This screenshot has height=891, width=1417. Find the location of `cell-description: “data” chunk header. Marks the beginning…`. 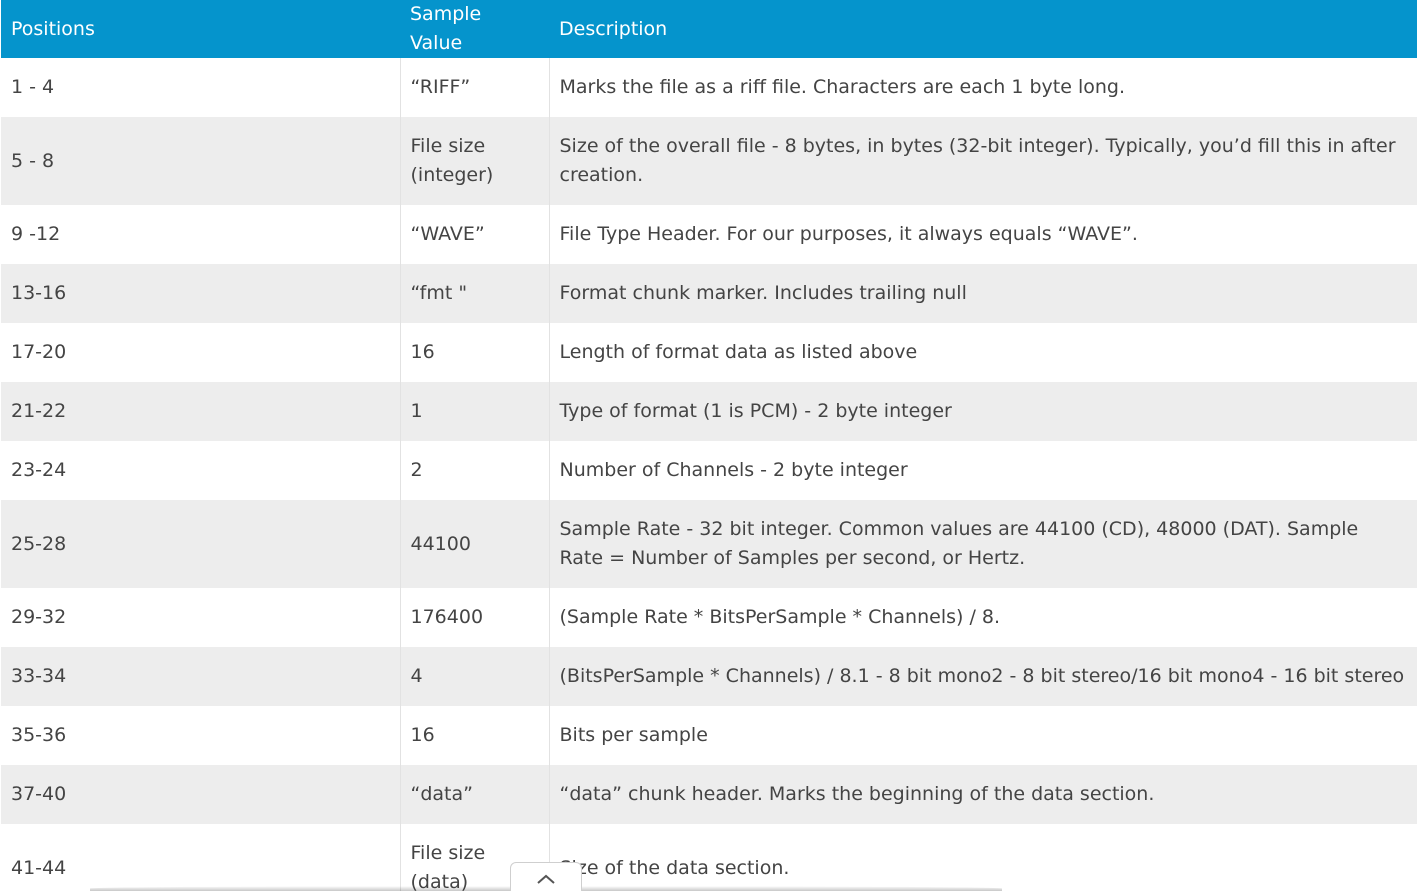

cell-description: “data” chunk header. Marks the beginning… is located at coordinates (983, 794).